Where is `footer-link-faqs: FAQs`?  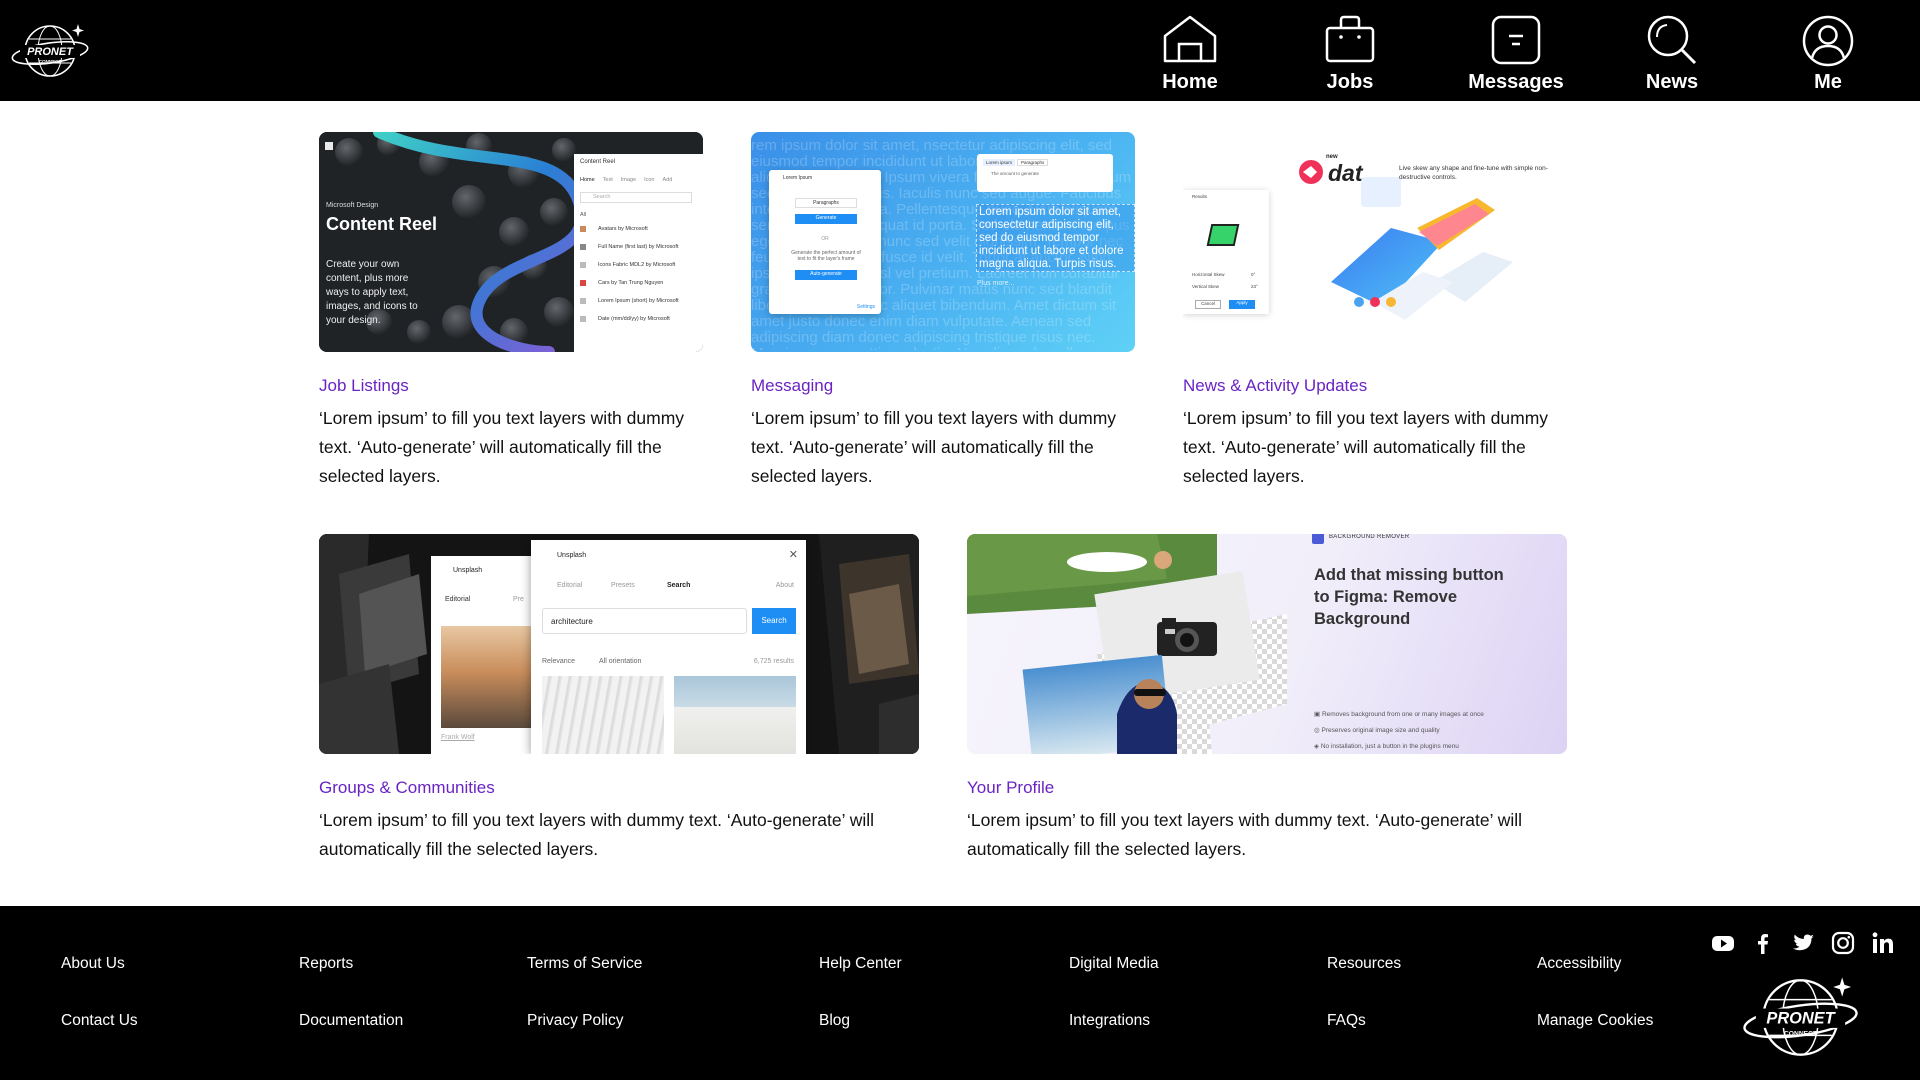 footer-link-faqs: FAQs is located at coordinates (1346, 1021).